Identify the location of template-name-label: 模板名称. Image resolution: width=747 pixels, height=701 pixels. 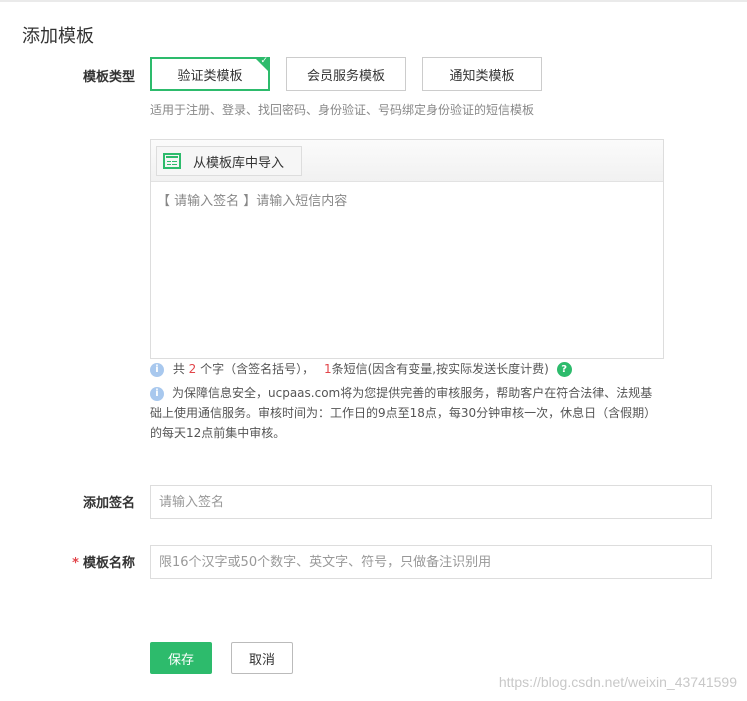
(108, 563).